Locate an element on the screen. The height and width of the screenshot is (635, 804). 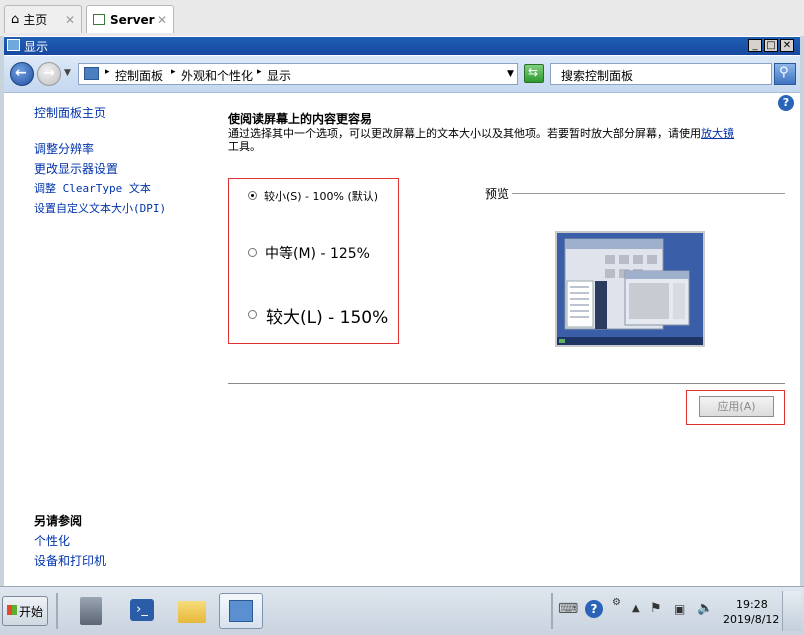
preview-thumbnail is located at coordinates (630, 289).